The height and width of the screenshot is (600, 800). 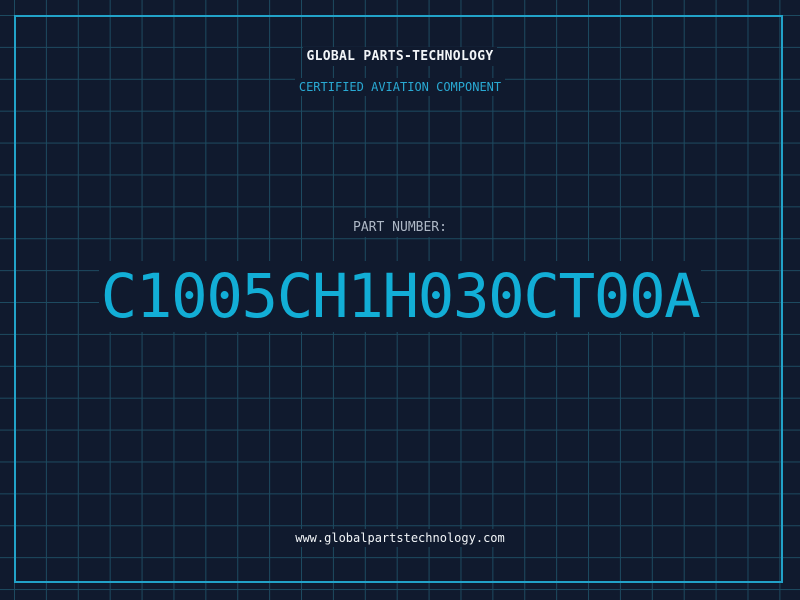 I want to click on part-number-label-text: PART NUMBER:, so click(x=400, y=227).